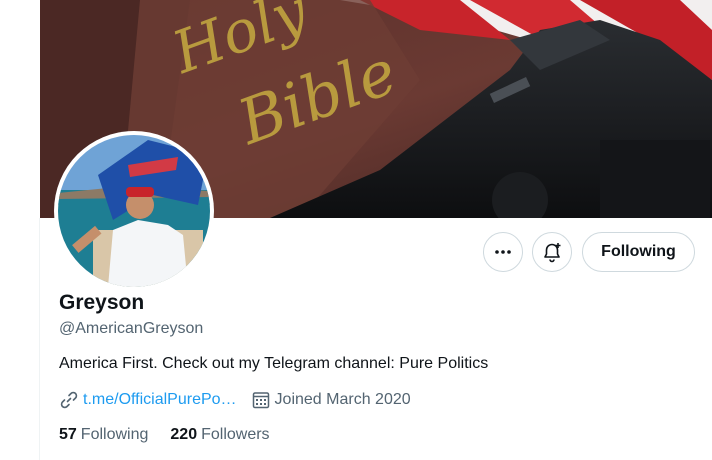 Image resolution: width=712 pixels, height=460 pixels. Describe the element at coordinates (102, 302) in the screenshot. I see `display-name: Greyson` at that location.